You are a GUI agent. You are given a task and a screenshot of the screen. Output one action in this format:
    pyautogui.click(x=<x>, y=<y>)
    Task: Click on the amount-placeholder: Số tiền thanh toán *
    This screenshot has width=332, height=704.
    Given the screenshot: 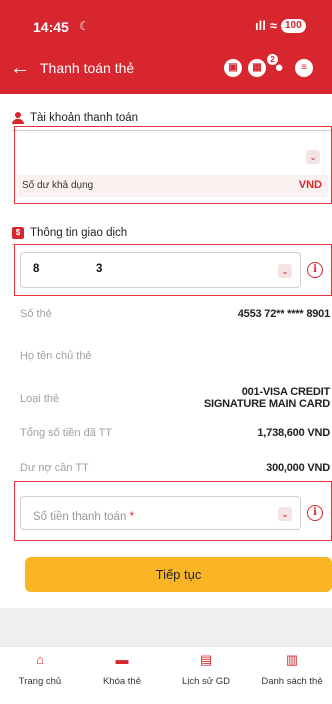 What is the action you would take?
    pyautogui.click(x=83, y=517)
    